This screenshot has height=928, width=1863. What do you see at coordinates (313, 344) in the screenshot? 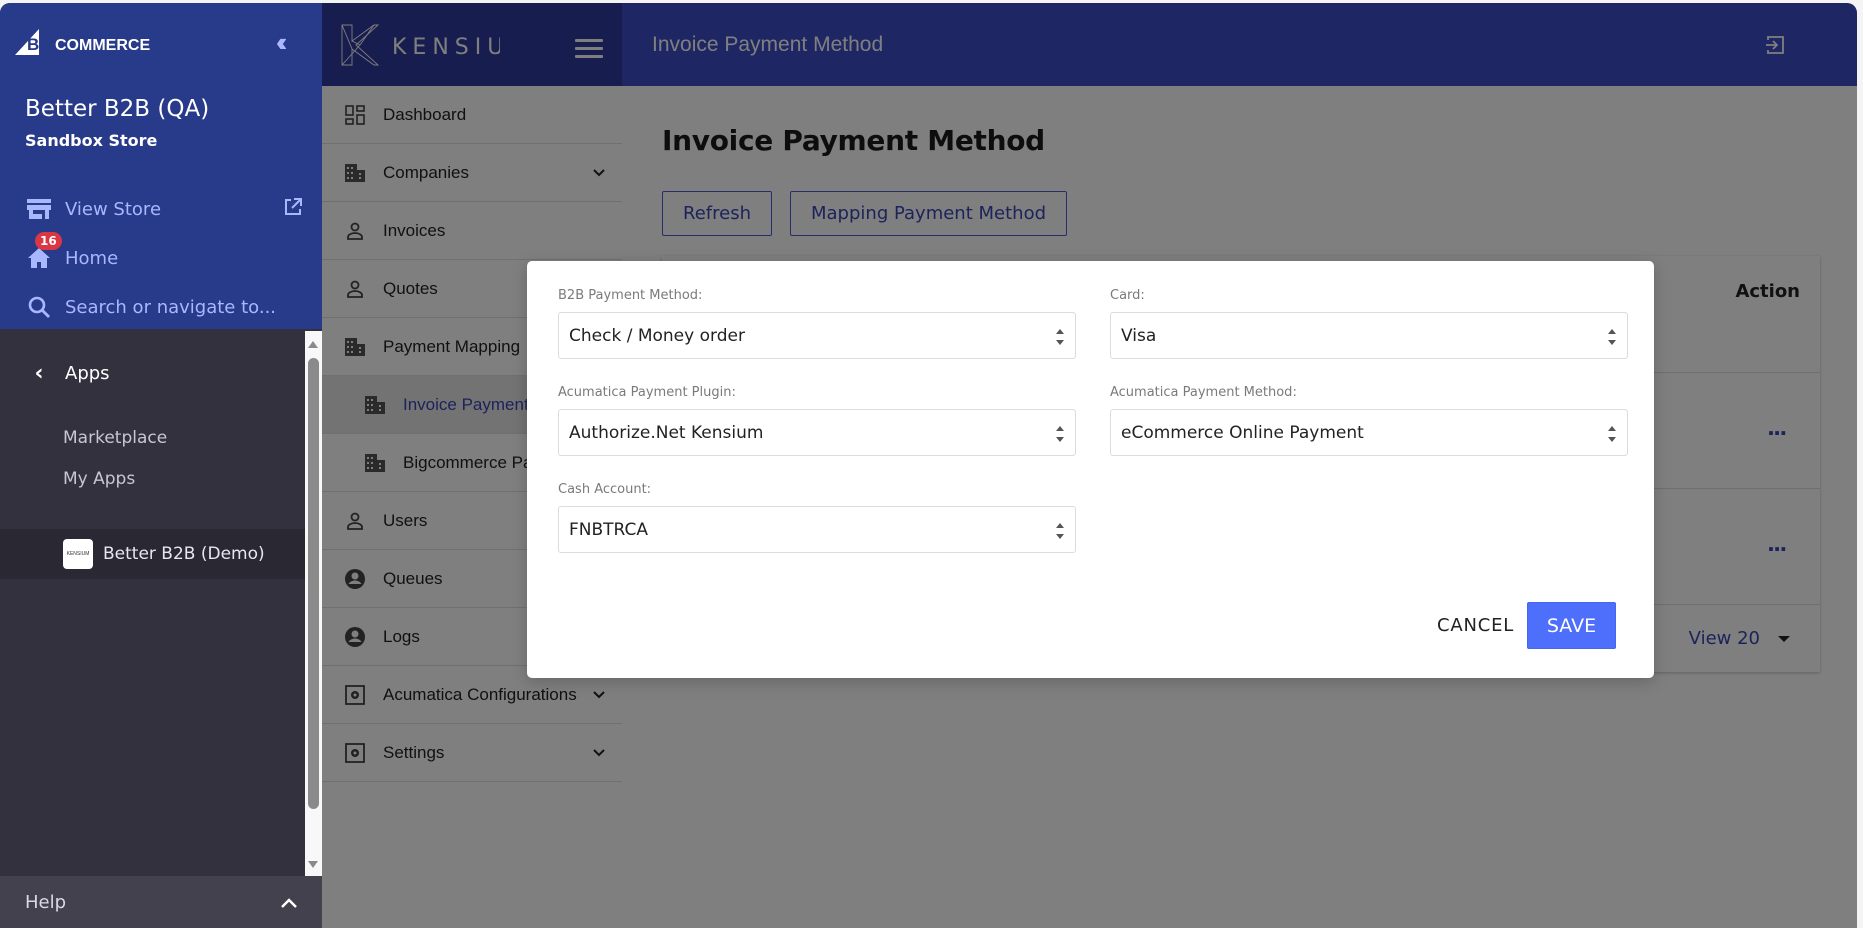
I see `scroll-up-icon` at bounding box center [313, 344].